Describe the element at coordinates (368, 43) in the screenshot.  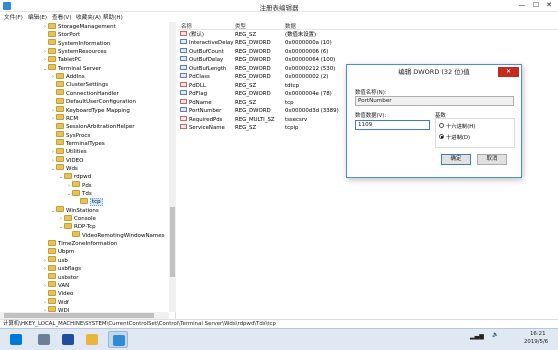
I see `value-row: InteractiveDelay REG_DWORD 0x0000000a (10)` at that location.